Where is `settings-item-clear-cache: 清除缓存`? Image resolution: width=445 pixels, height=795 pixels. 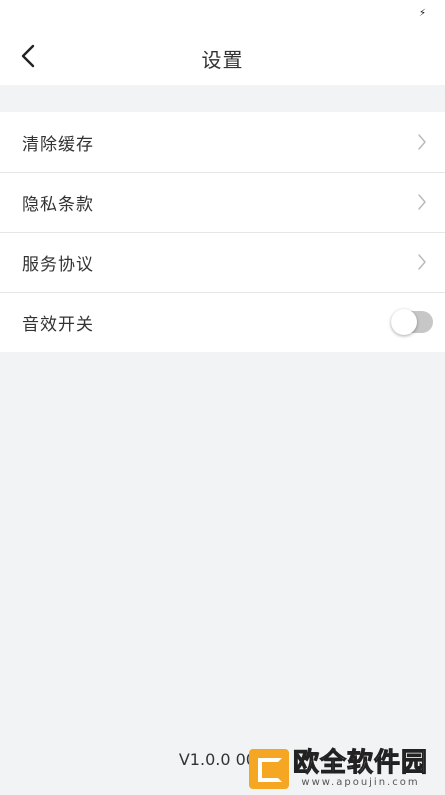 settings-item-clear-cache: 清除缓存 is located at coordinates (222, 142).